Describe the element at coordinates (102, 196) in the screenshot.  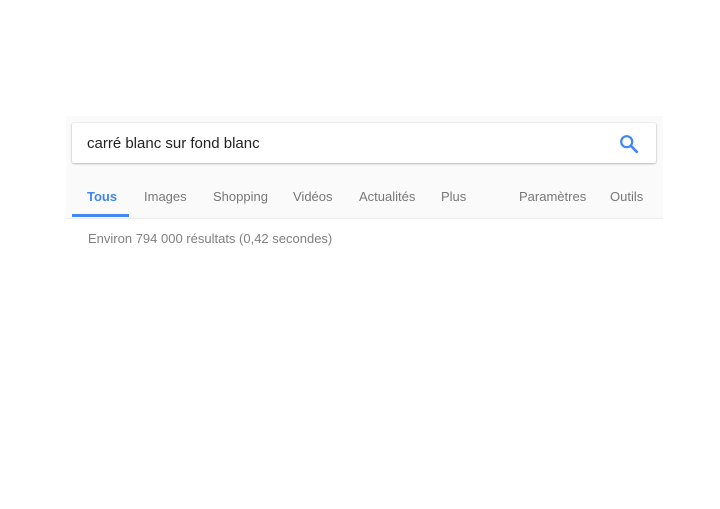
I see `tab-tous: Tous` at that location.